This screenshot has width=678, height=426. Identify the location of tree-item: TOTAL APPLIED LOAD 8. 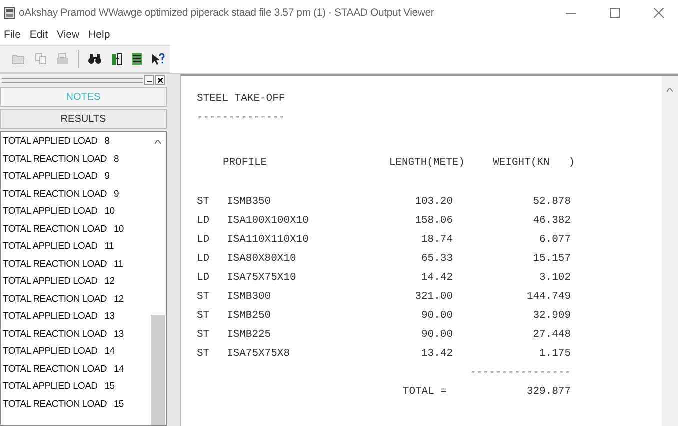
(75, 141).